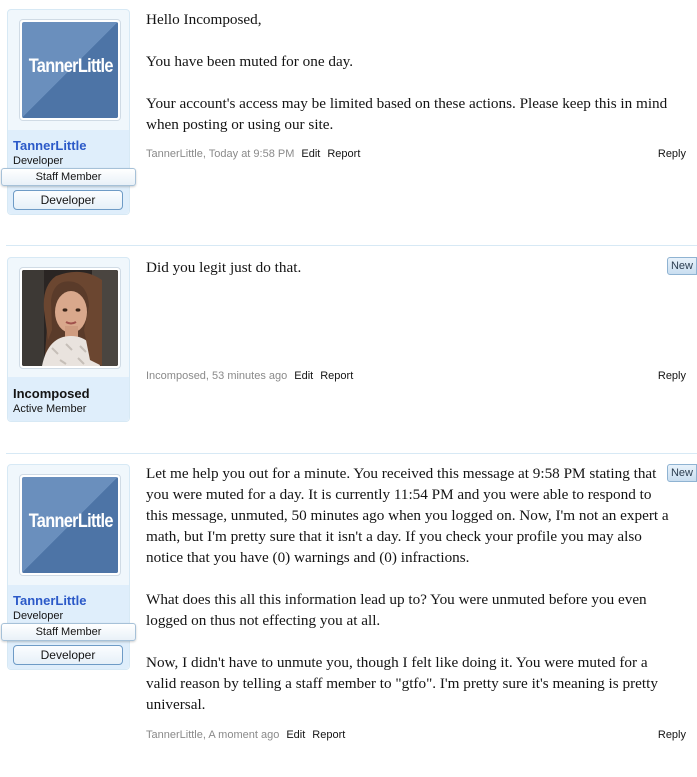 This screenshot has width=697, height=777. I want to click on post-divider, so click(351, 453).